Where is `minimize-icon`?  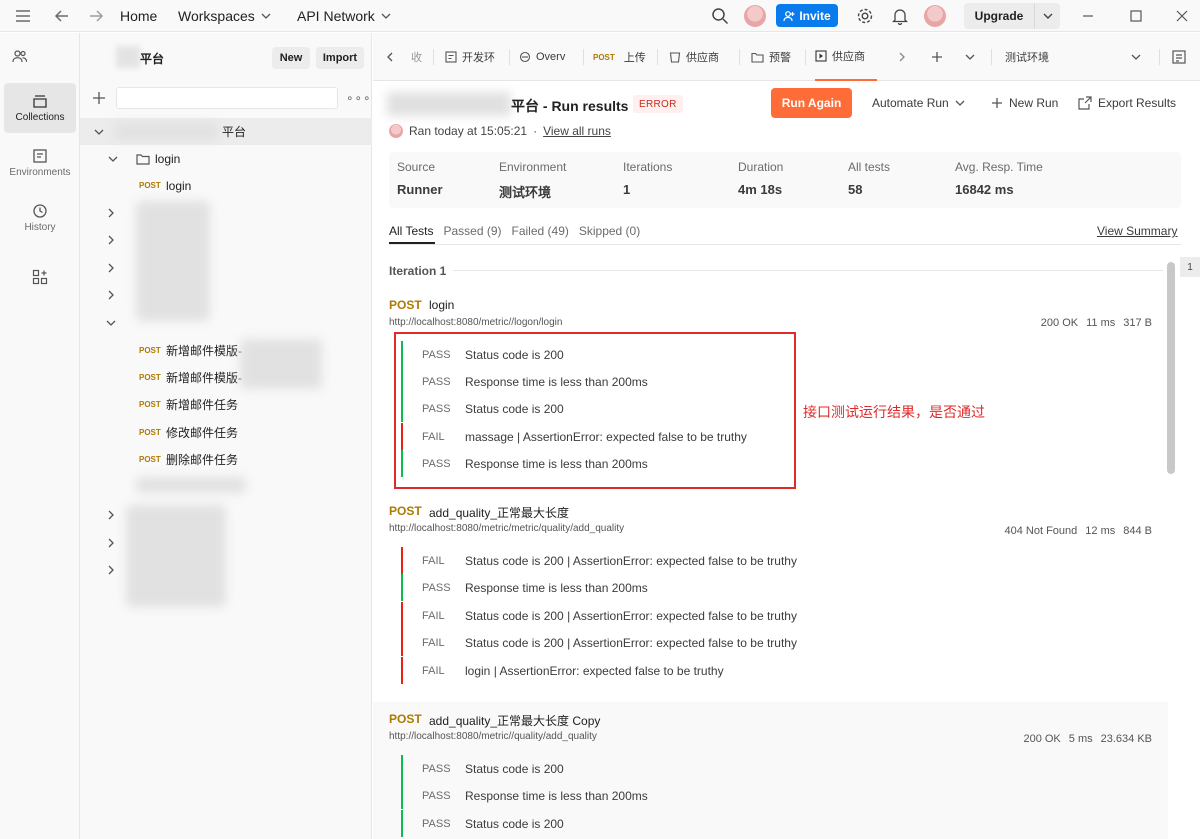 minimize-icon is located at coordinates (1088, 16).